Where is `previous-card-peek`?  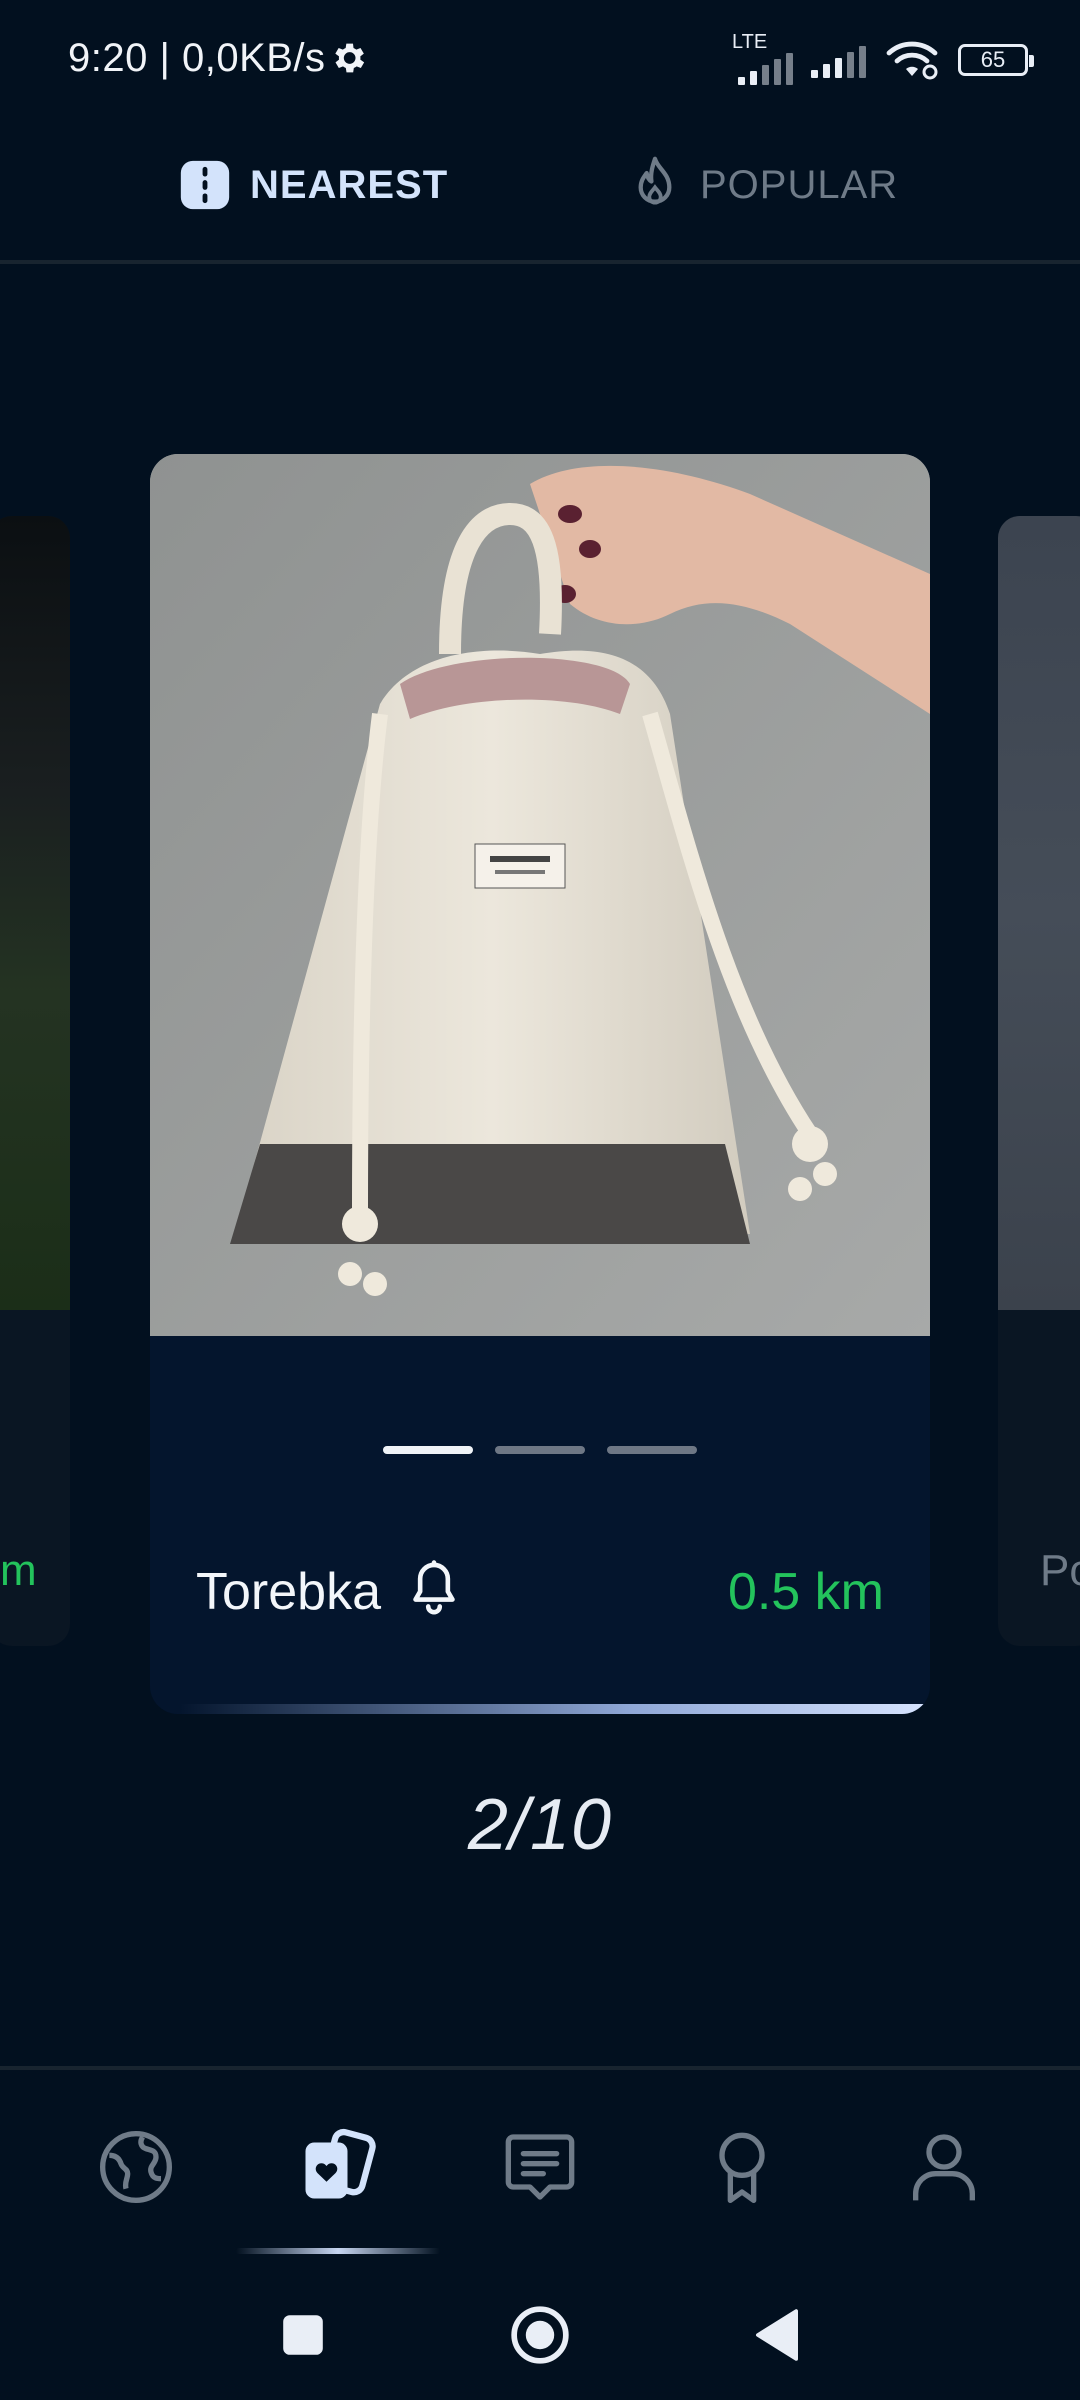 previous-card-peek is located at coordinates (35, 1081).